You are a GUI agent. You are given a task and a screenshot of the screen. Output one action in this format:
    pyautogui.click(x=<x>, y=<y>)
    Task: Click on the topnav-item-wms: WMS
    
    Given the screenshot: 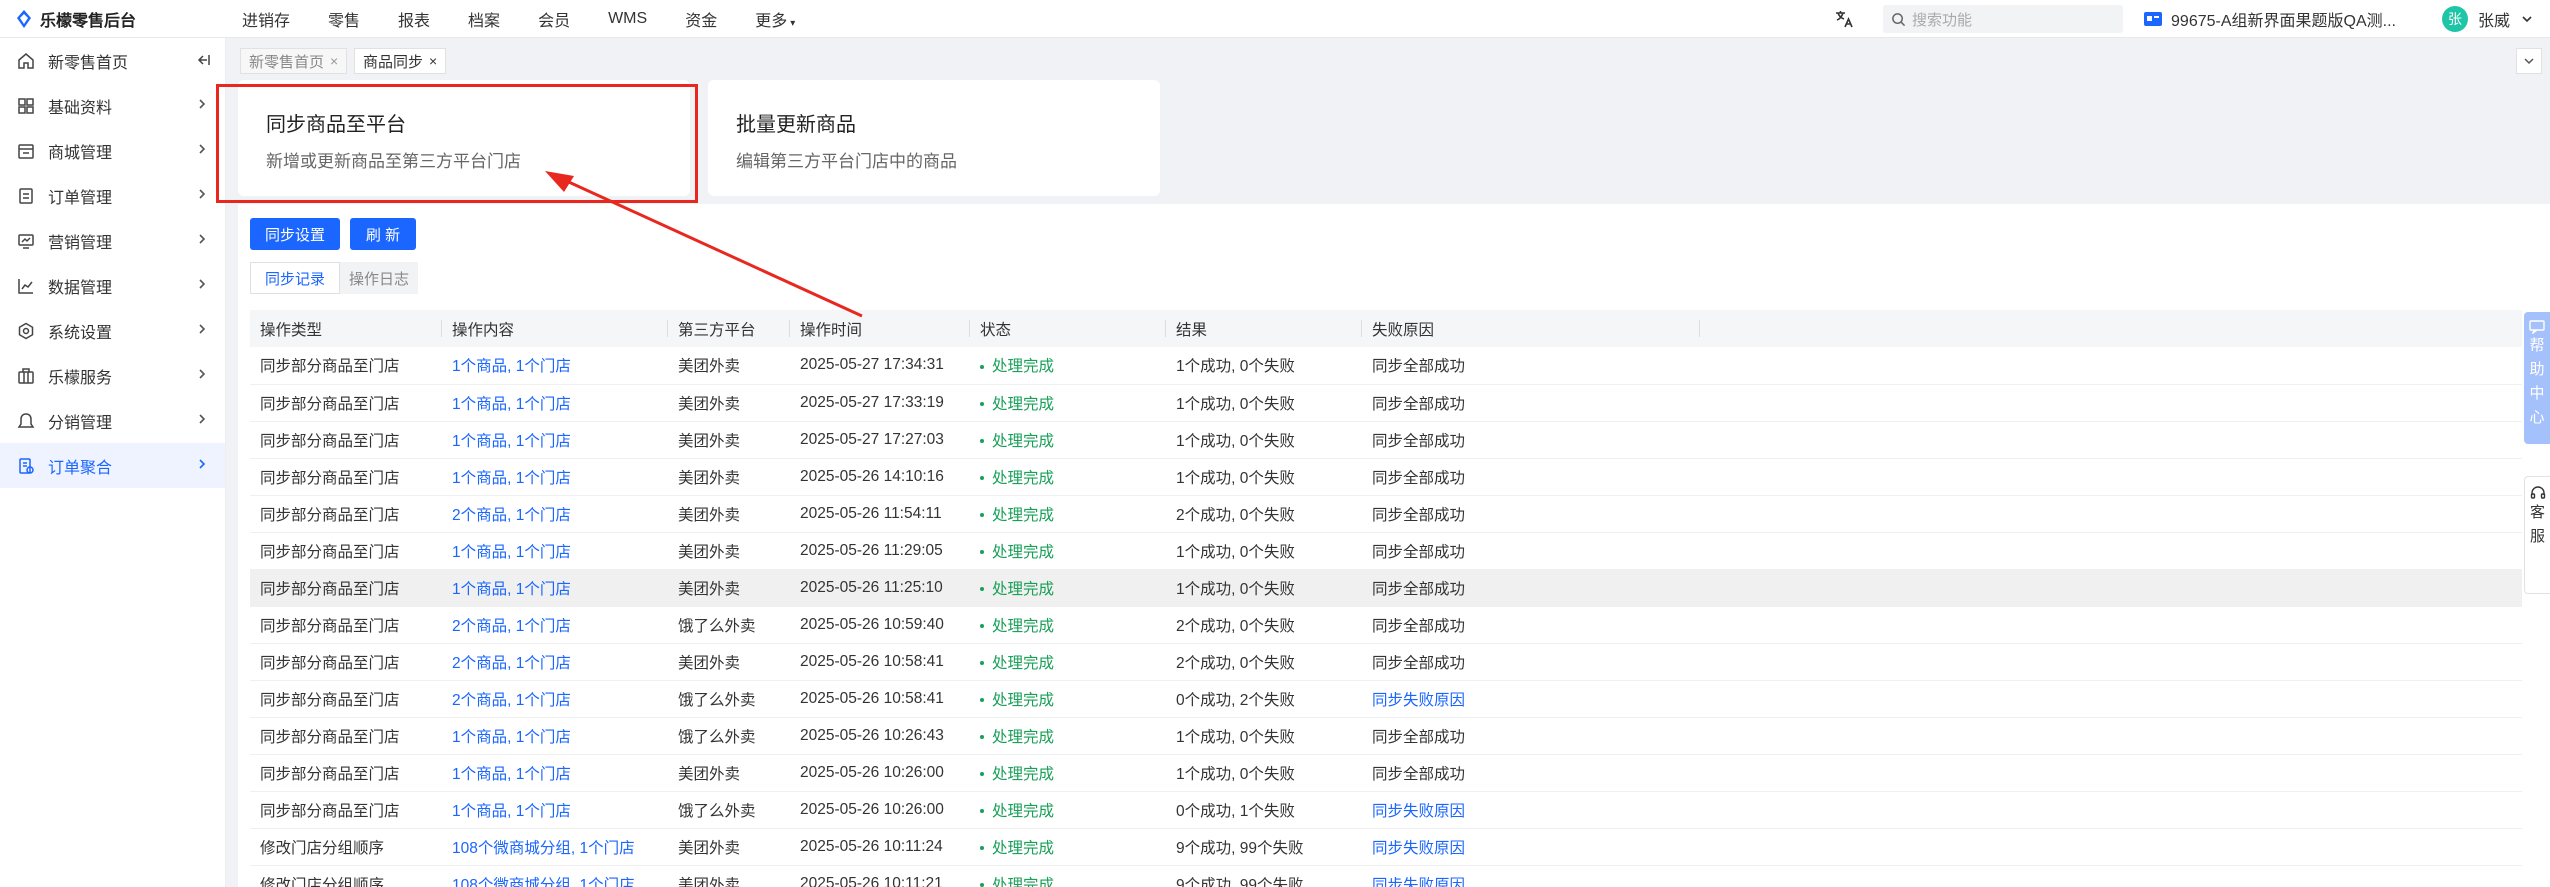 What is the action you would take?
    pyautogui.click(x=627, y=19)
    